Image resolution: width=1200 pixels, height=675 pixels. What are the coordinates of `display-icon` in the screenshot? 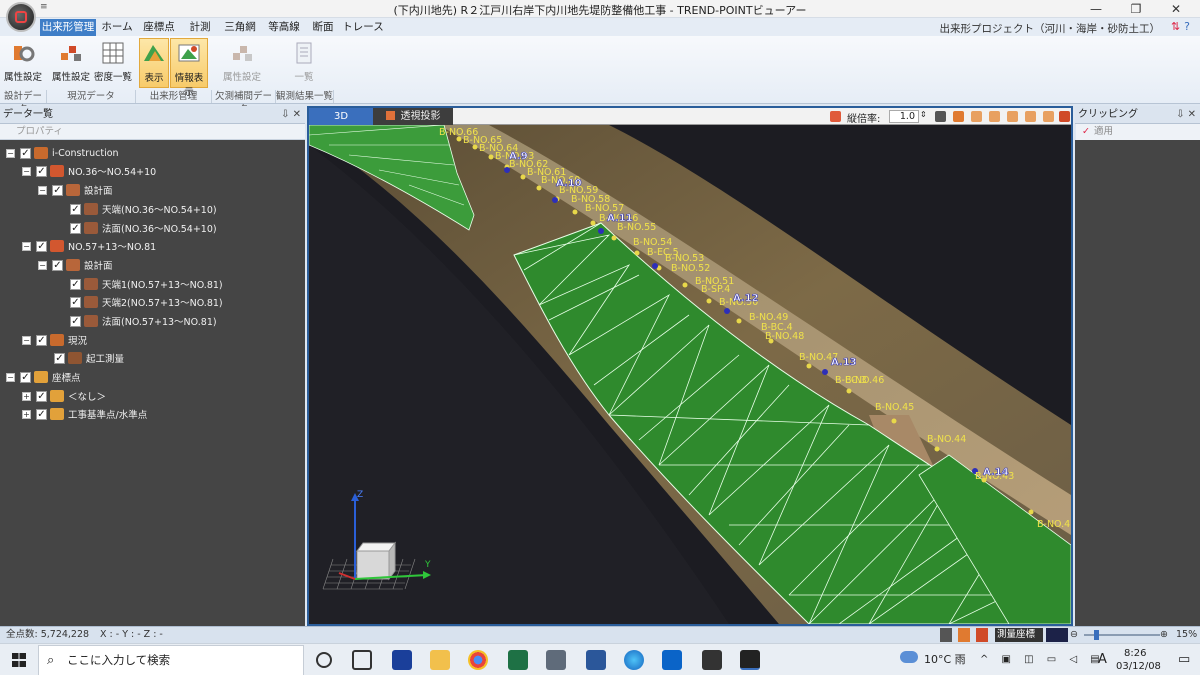 It's located at (154, 53).